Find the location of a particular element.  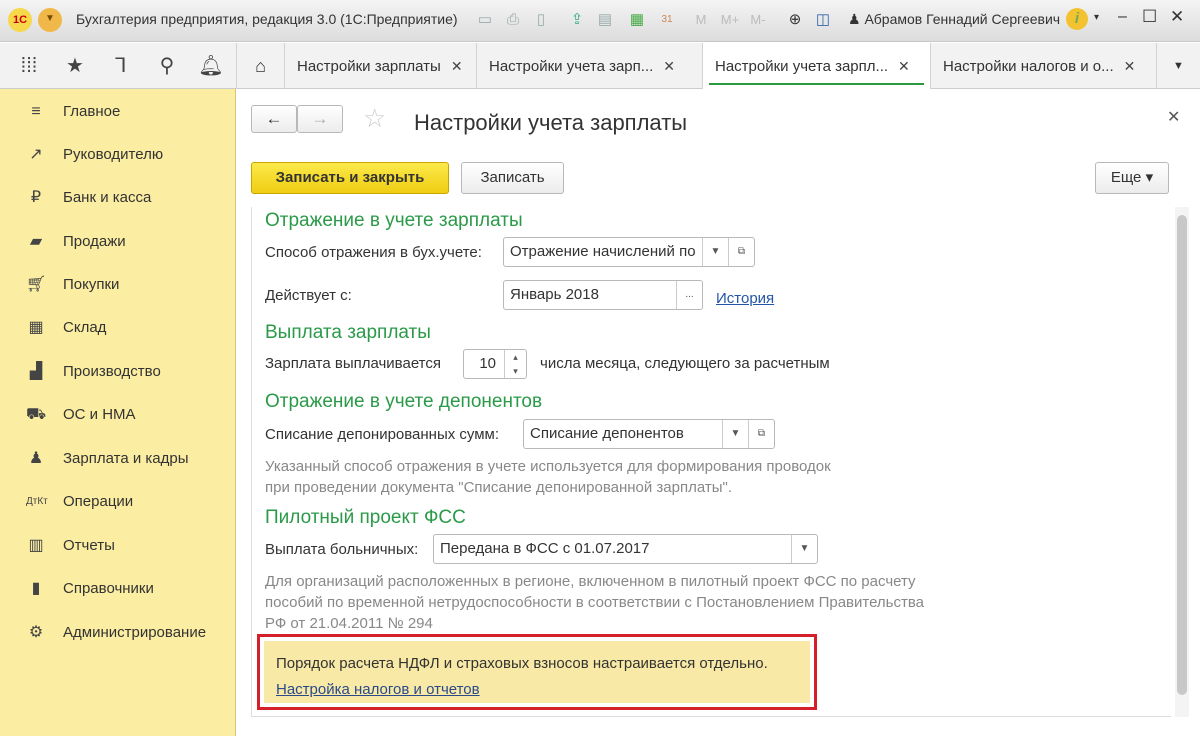

history-icon: ⅂ is located at coordinates (121, 66).